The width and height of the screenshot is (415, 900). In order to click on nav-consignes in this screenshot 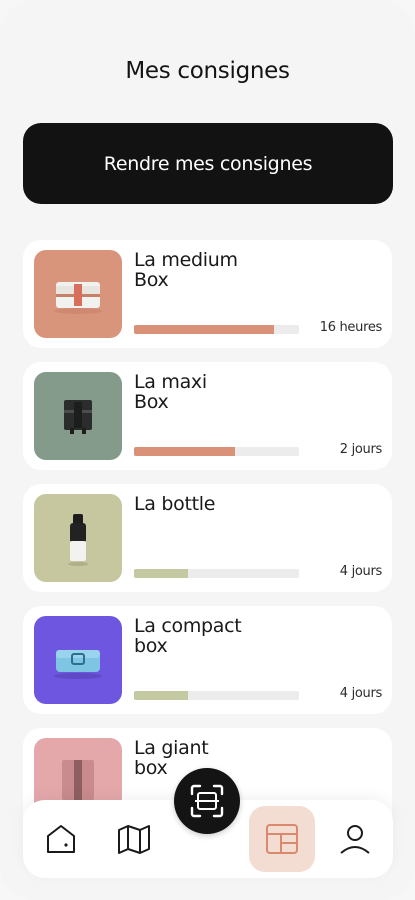, I will do `click(282, 839)`.